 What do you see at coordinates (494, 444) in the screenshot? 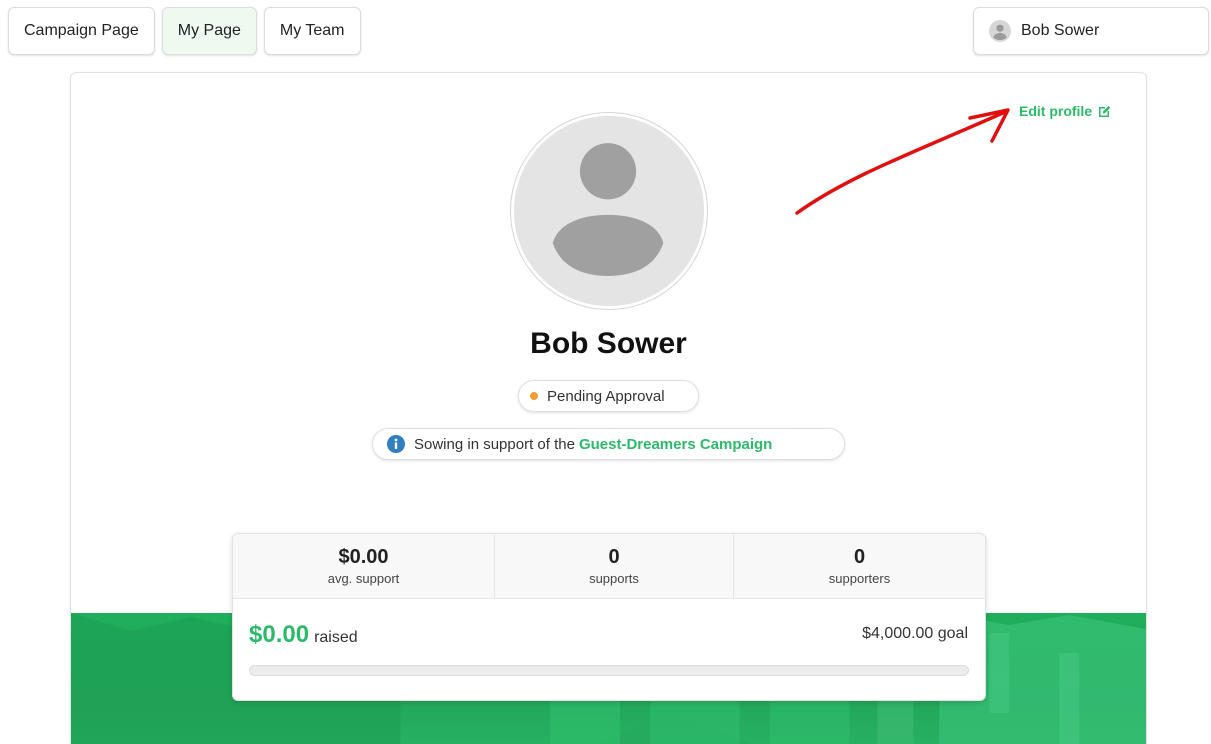
I see `support-text: Sowing in support of the` at bounding box center [494, 444].